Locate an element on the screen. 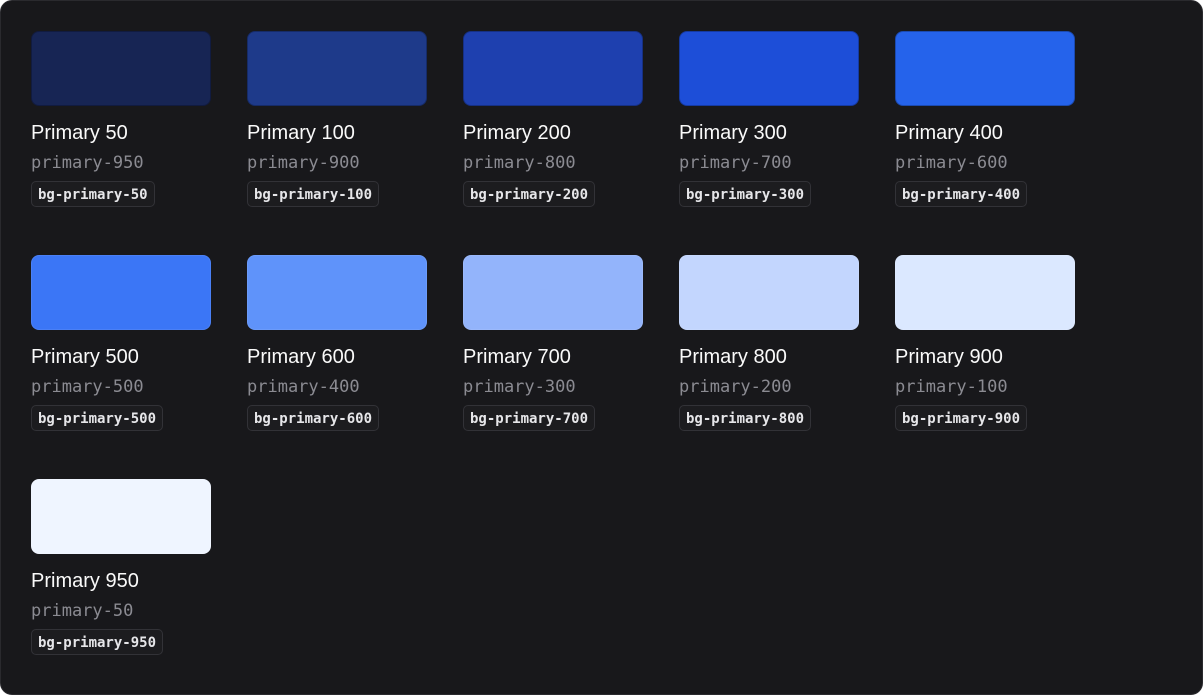  class-name-chip: bg-primary-500 is located at coordinates (97, 418).